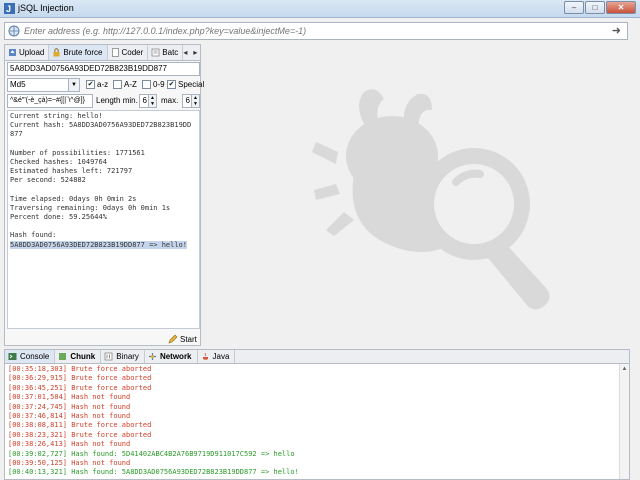 This screenshot has height=480, width=640. I want to click on checkbox-uppercase: A-Z, so click(125, 84).